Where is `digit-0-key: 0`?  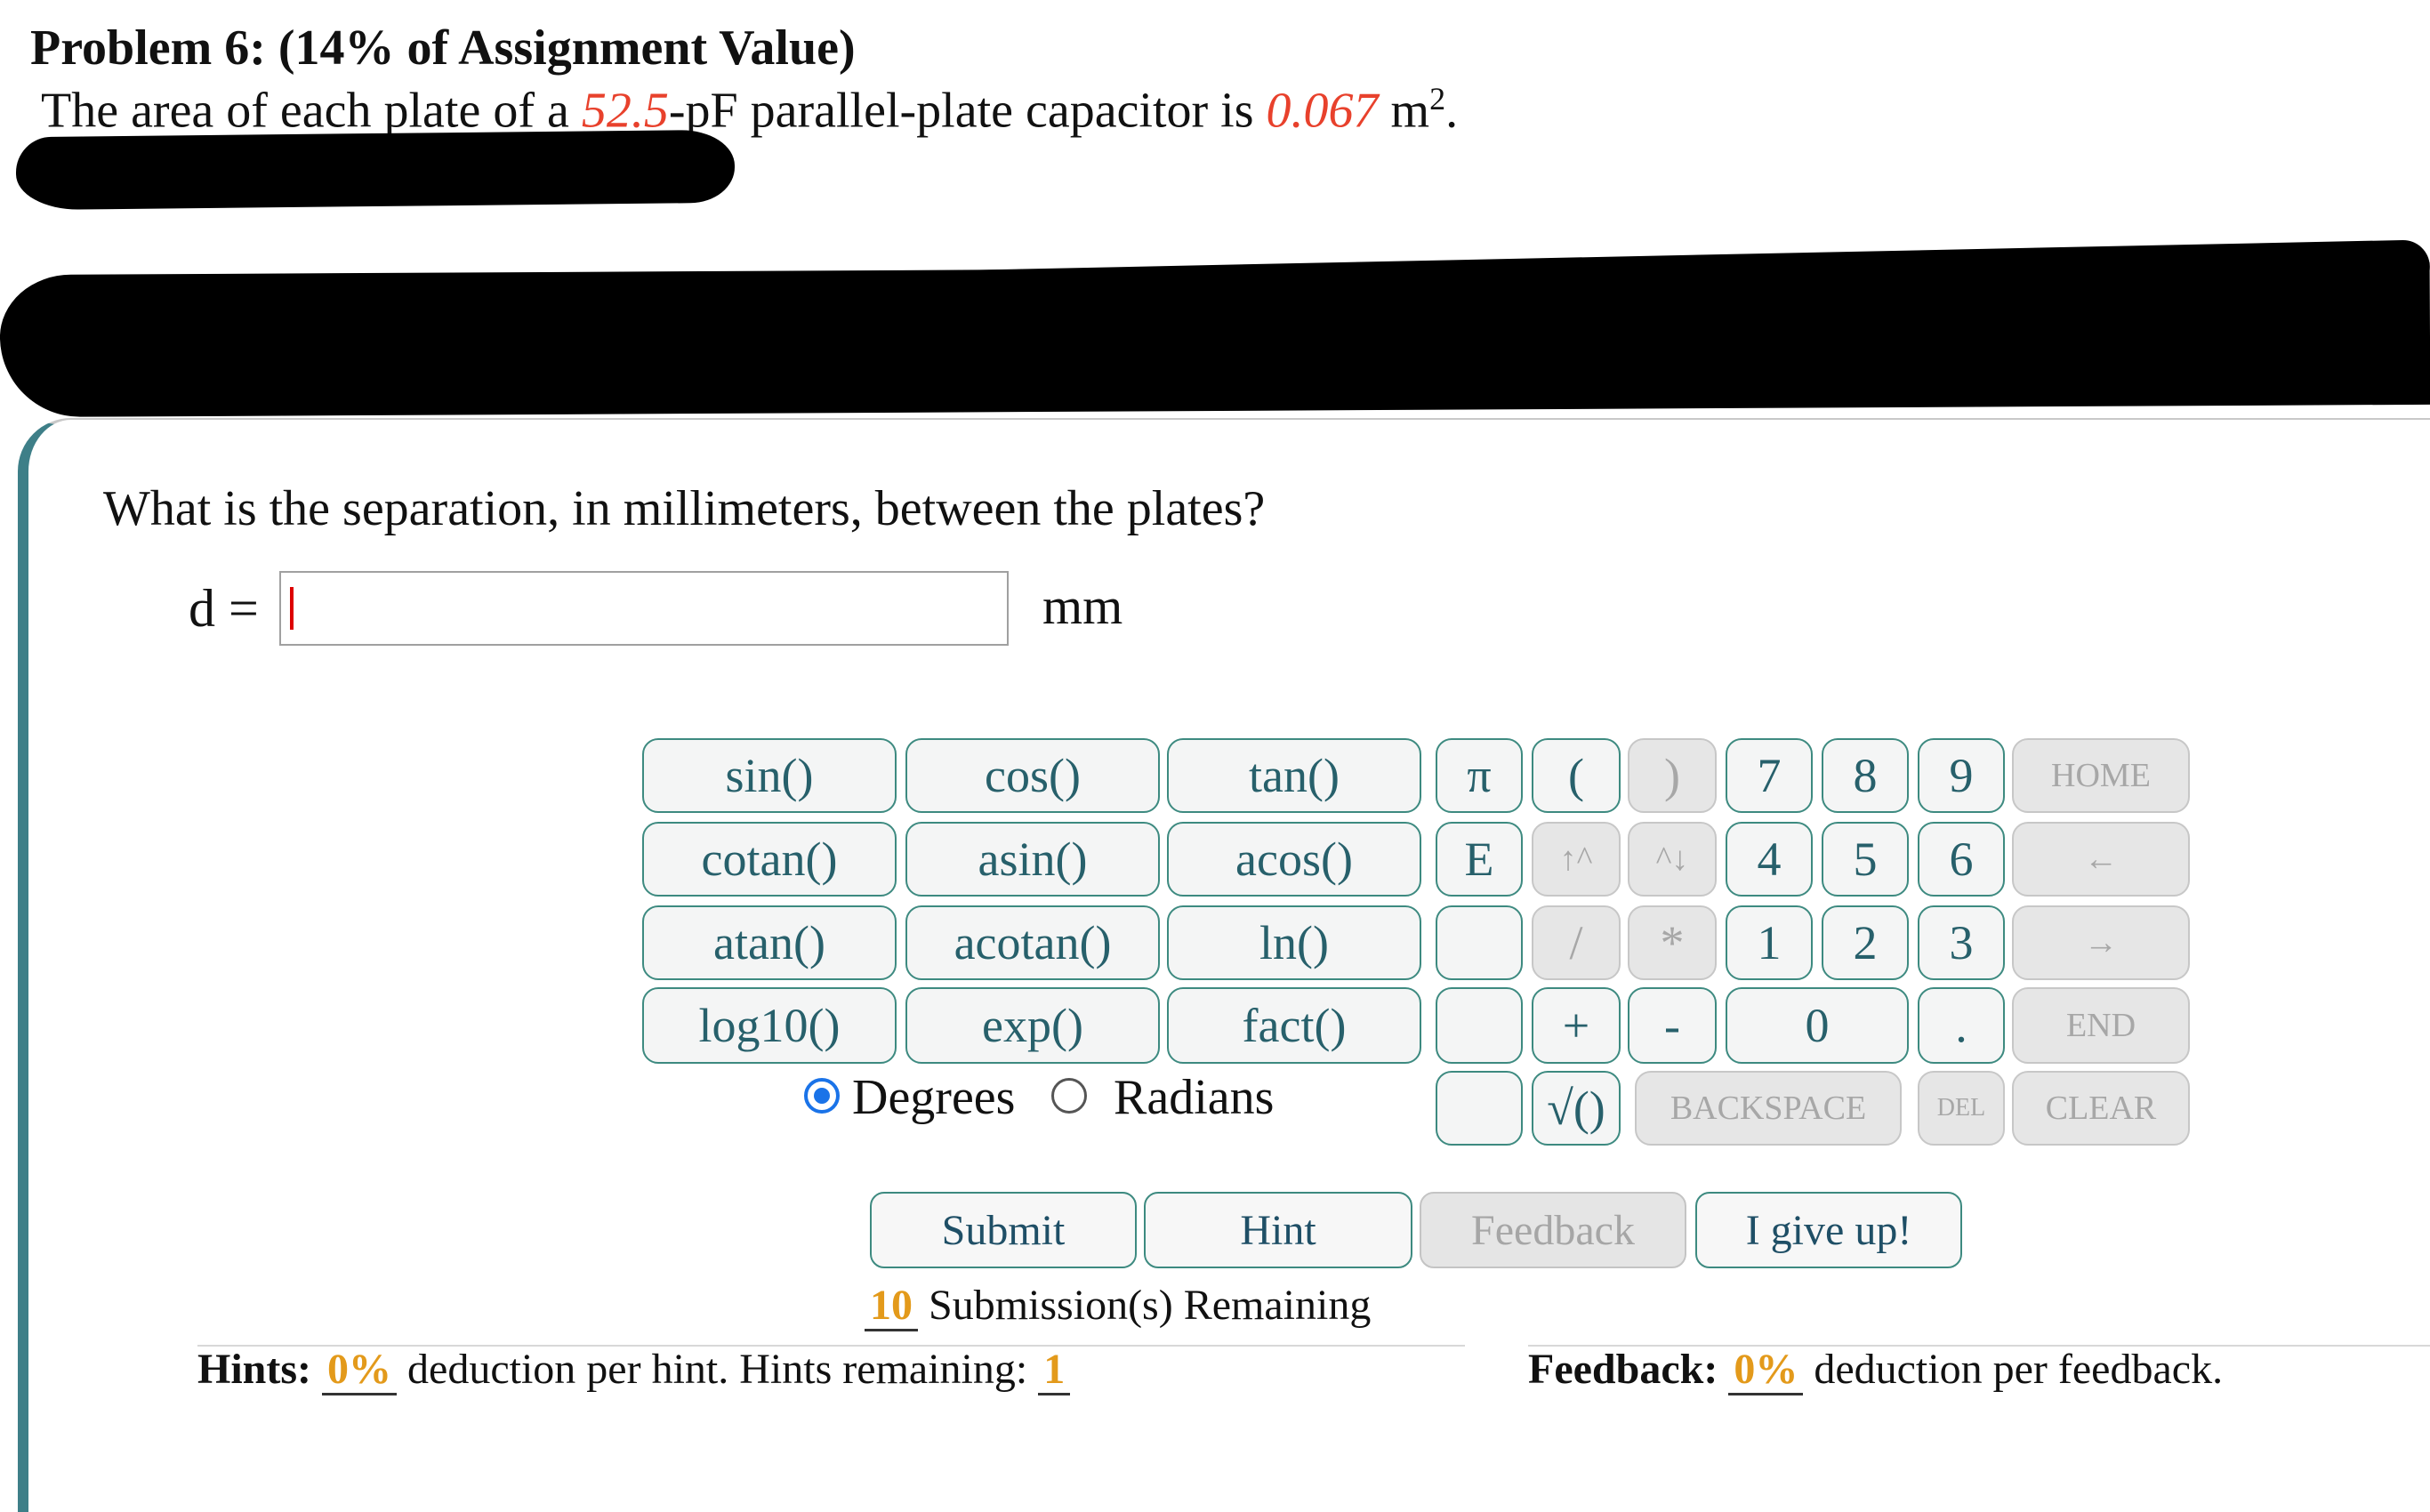
digit-0-key: 0 is located at coordinates (1817, 1025).